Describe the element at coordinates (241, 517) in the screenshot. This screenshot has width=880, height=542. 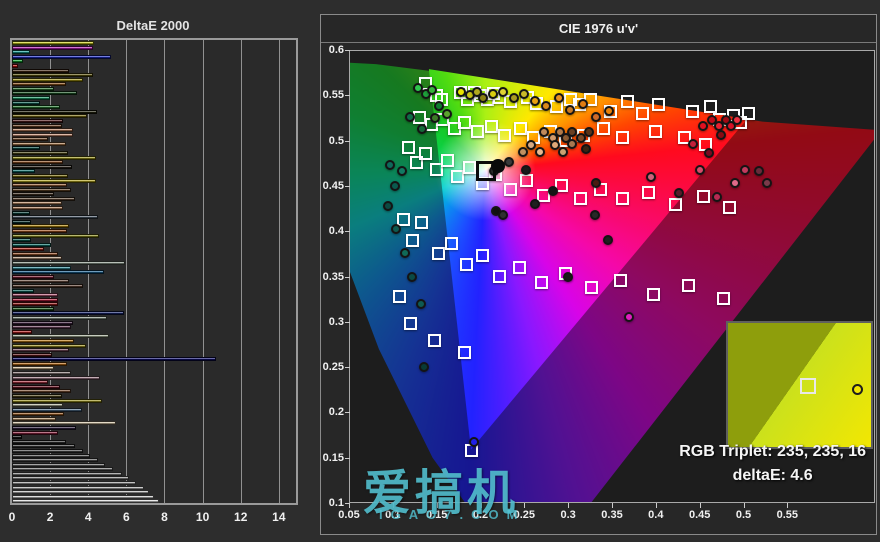
I see `bar-axis-tick-label: 12` at that location.